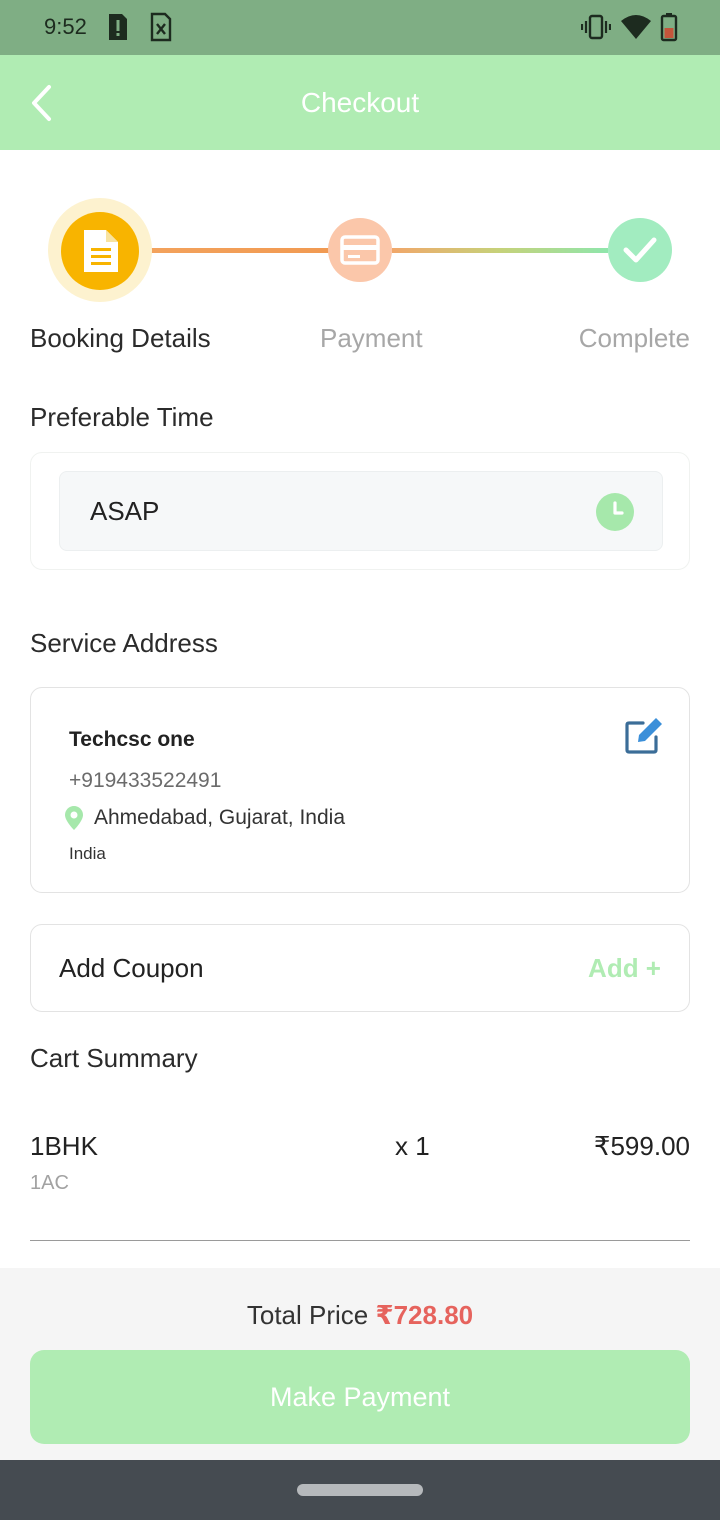 Image resolution: width=720 pixels, height=1520 pixels. What do you see at coordinates (669, 27) in the screenshot?
I see `battery-icon` at bounding box center [669, 27].